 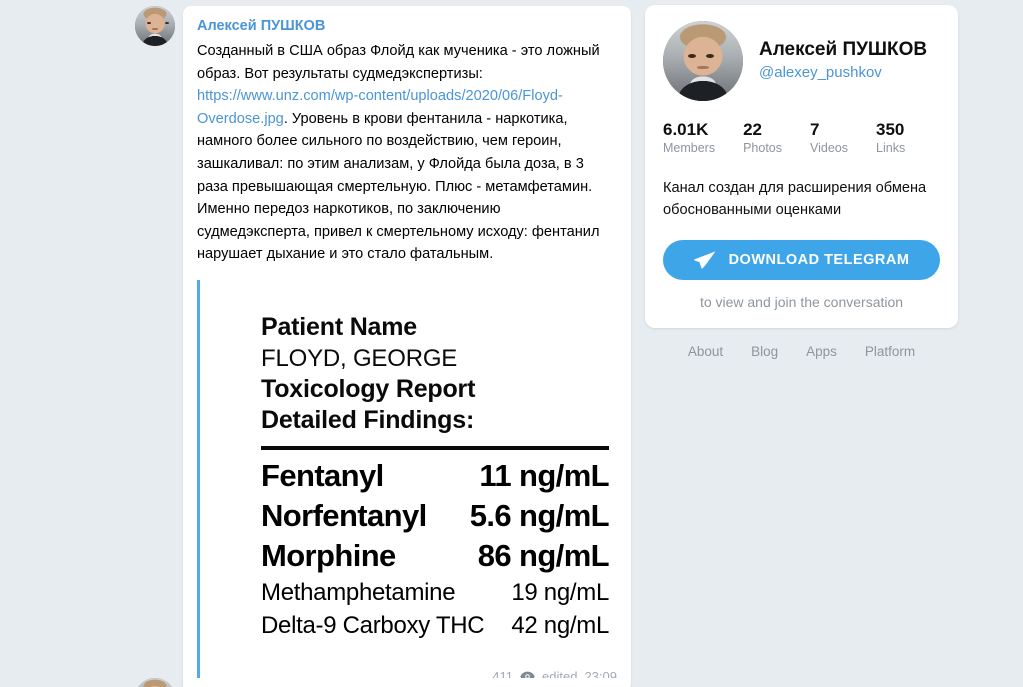 What do you see at coordinates (819, 260) in the screenshot?
I see `download-button-label: DOWNLOAD TELEGRAM` at bounding box center [819, 260].